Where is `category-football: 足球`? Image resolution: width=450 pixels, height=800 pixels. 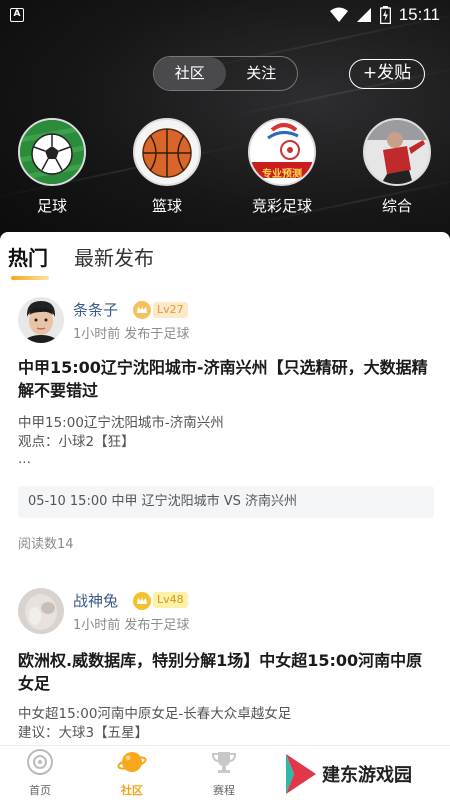
category-football: 足球 is located at coordinates (52, 167).